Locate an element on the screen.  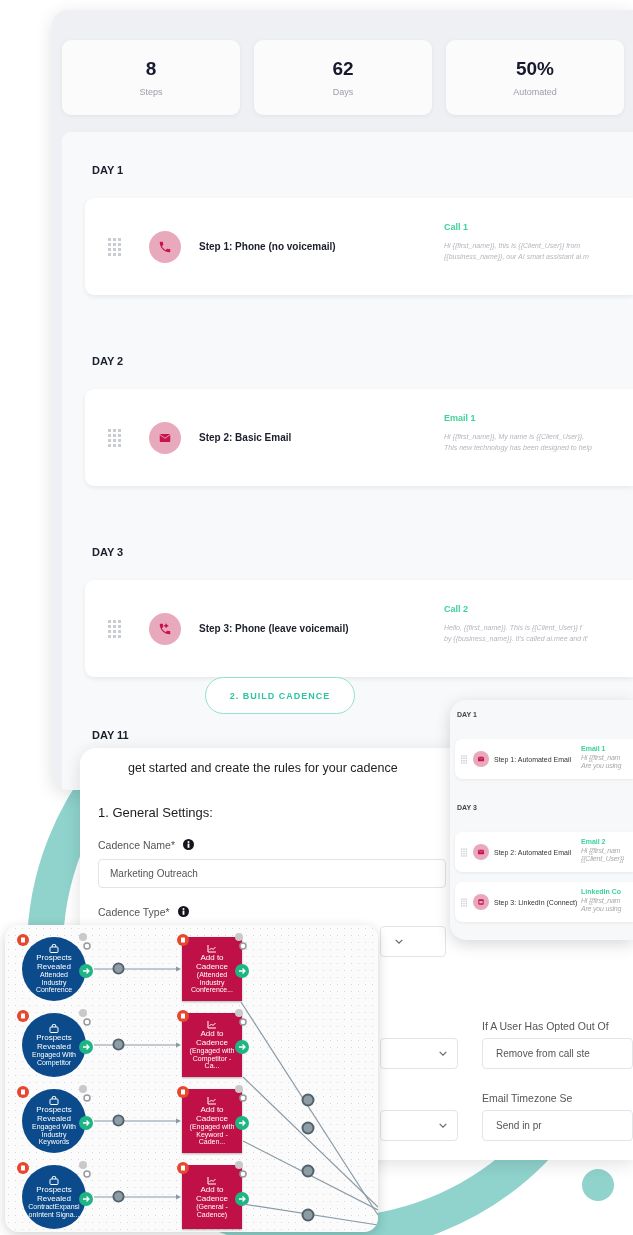
message-title: Call 2 is located at coordinates (456, 609).